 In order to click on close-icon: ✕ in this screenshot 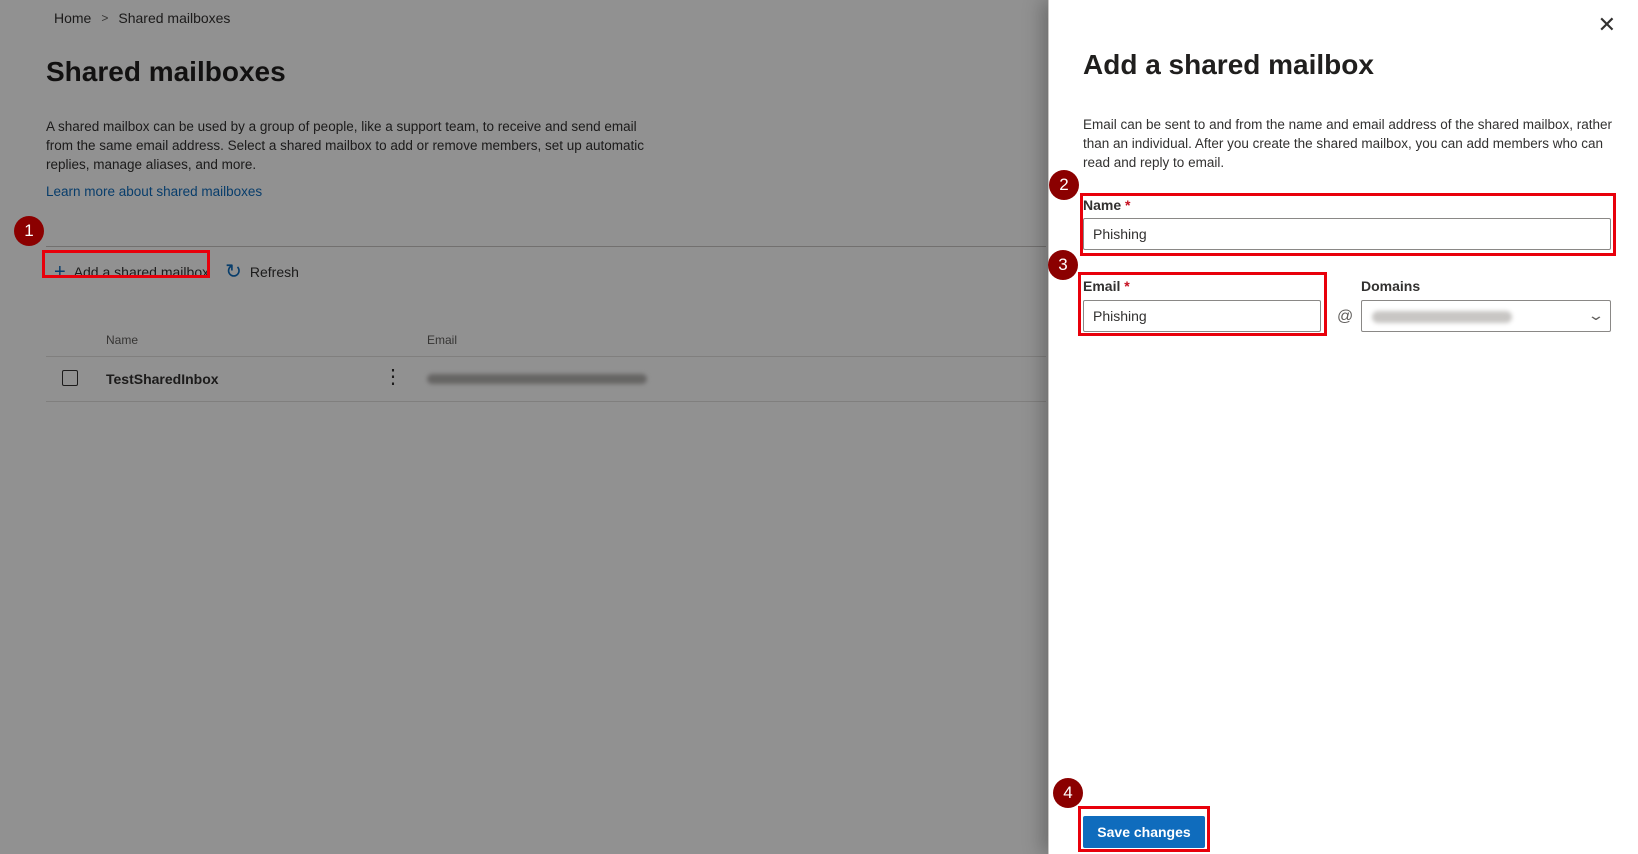, I will do `click(1607, 25)`.